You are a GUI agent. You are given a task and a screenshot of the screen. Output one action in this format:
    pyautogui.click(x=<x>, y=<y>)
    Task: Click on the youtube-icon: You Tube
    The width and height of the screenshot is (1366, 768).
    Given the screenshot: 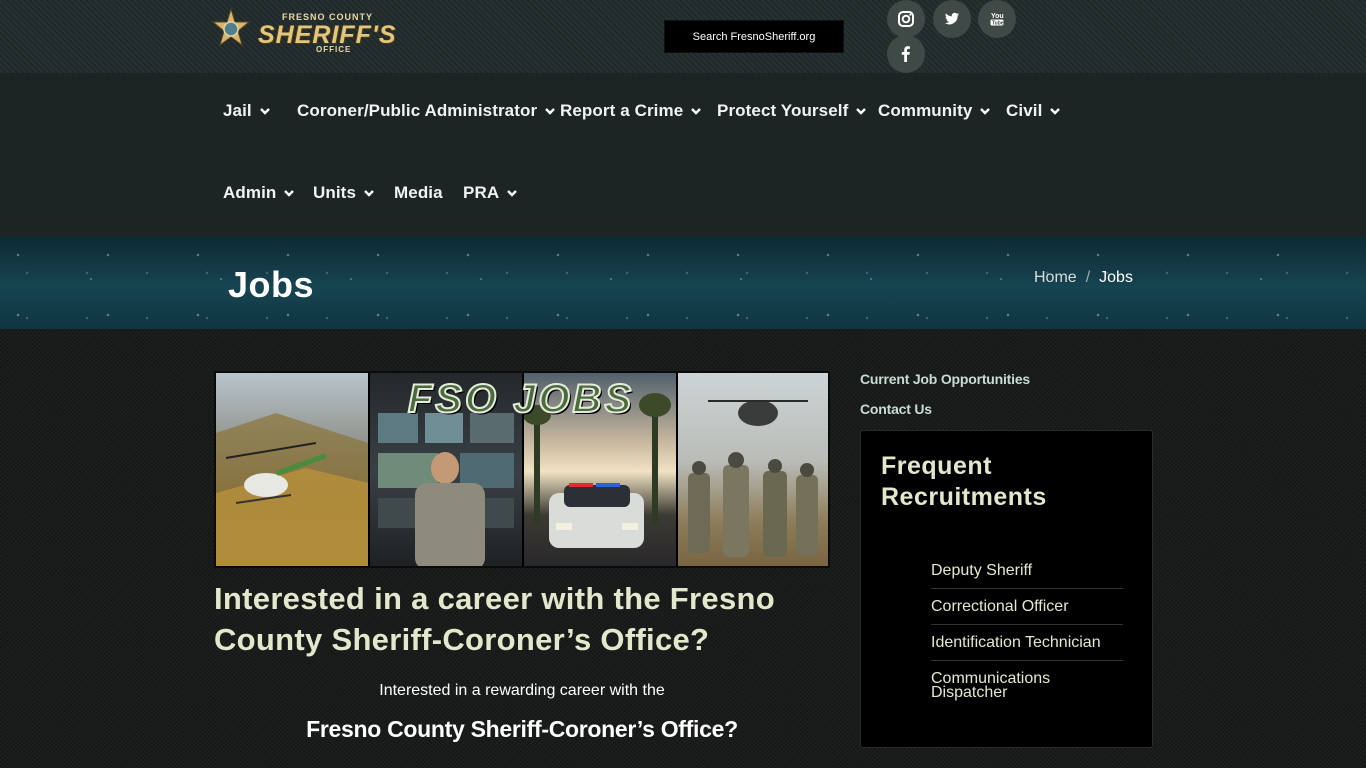 What is the action you would take?
    pyautogui.click(x=997, y=19)
    